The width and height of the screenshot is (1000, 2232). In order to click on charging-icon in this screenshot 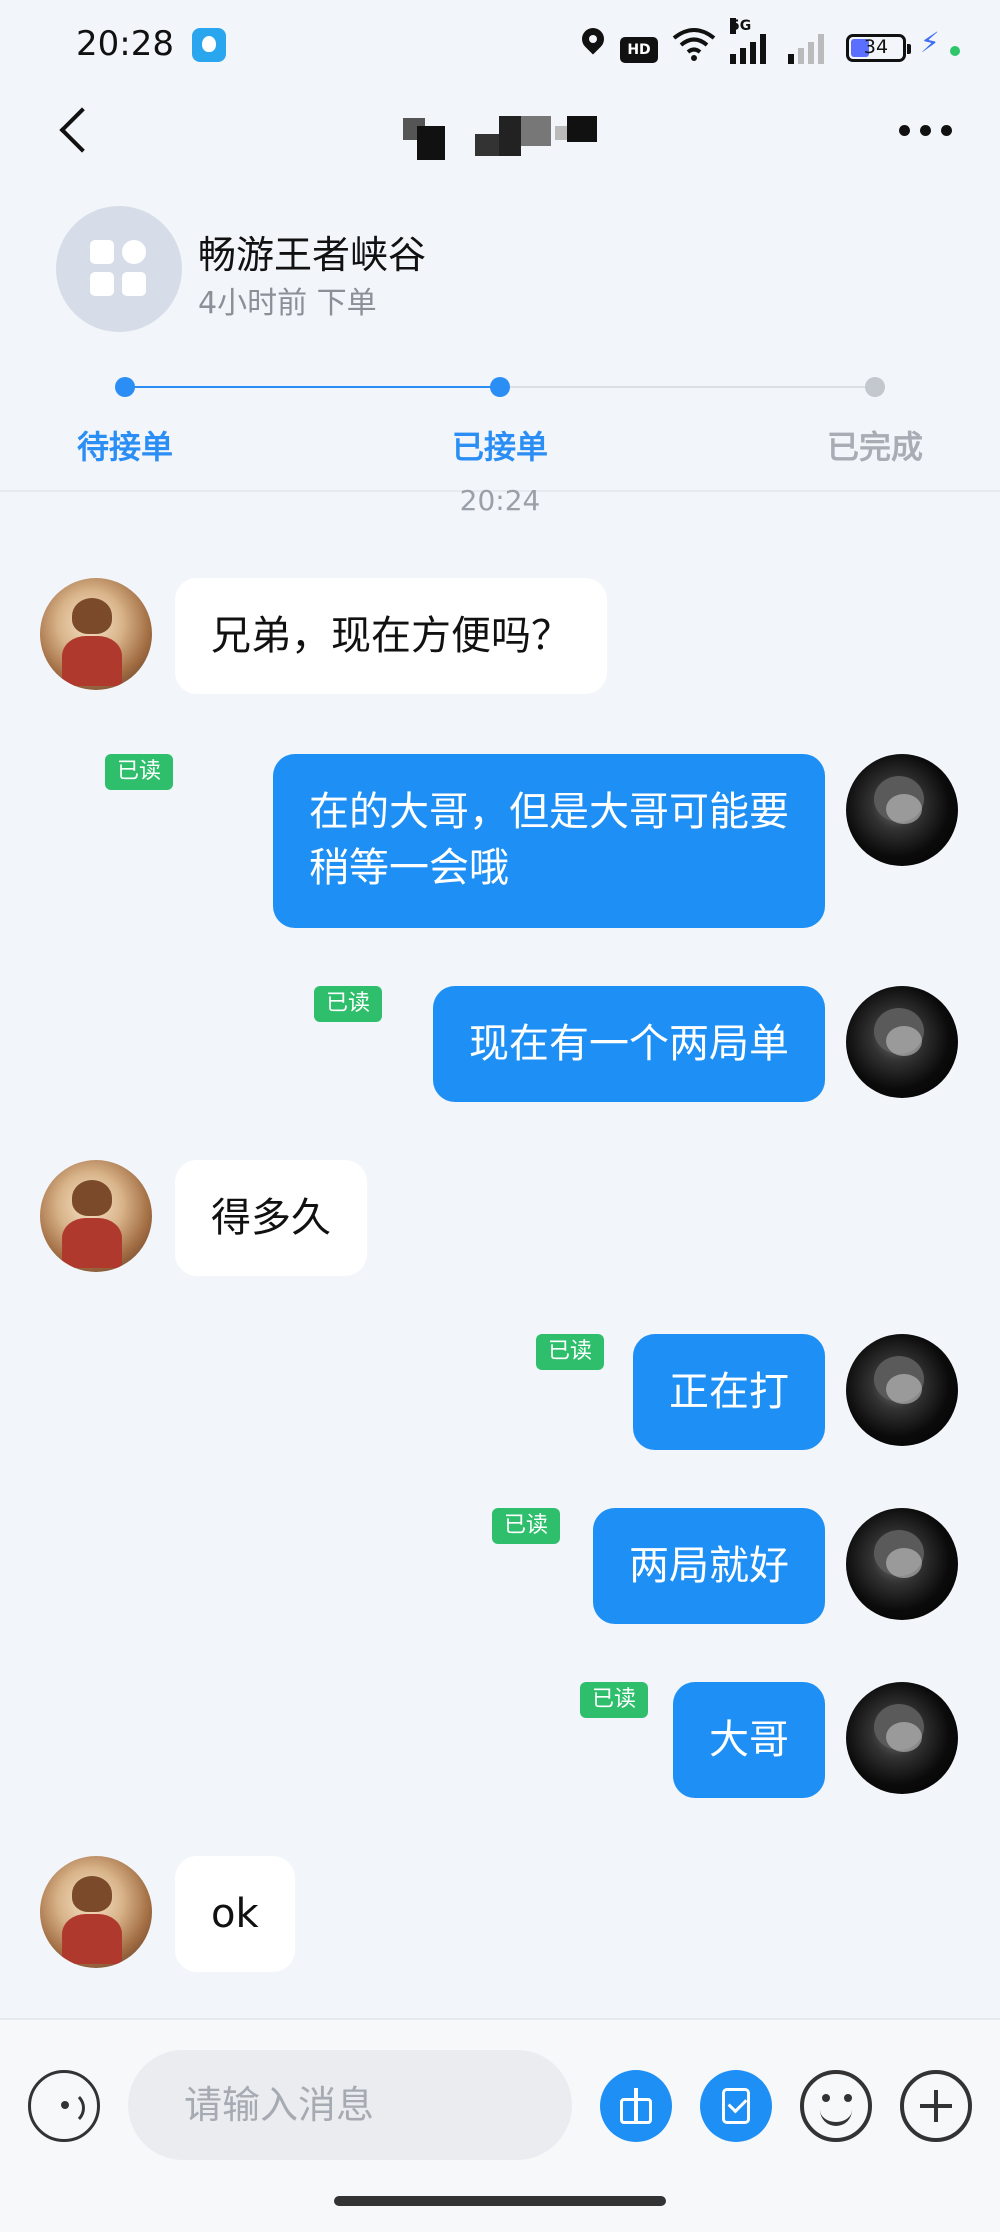, I will do `click(930, 44)`.